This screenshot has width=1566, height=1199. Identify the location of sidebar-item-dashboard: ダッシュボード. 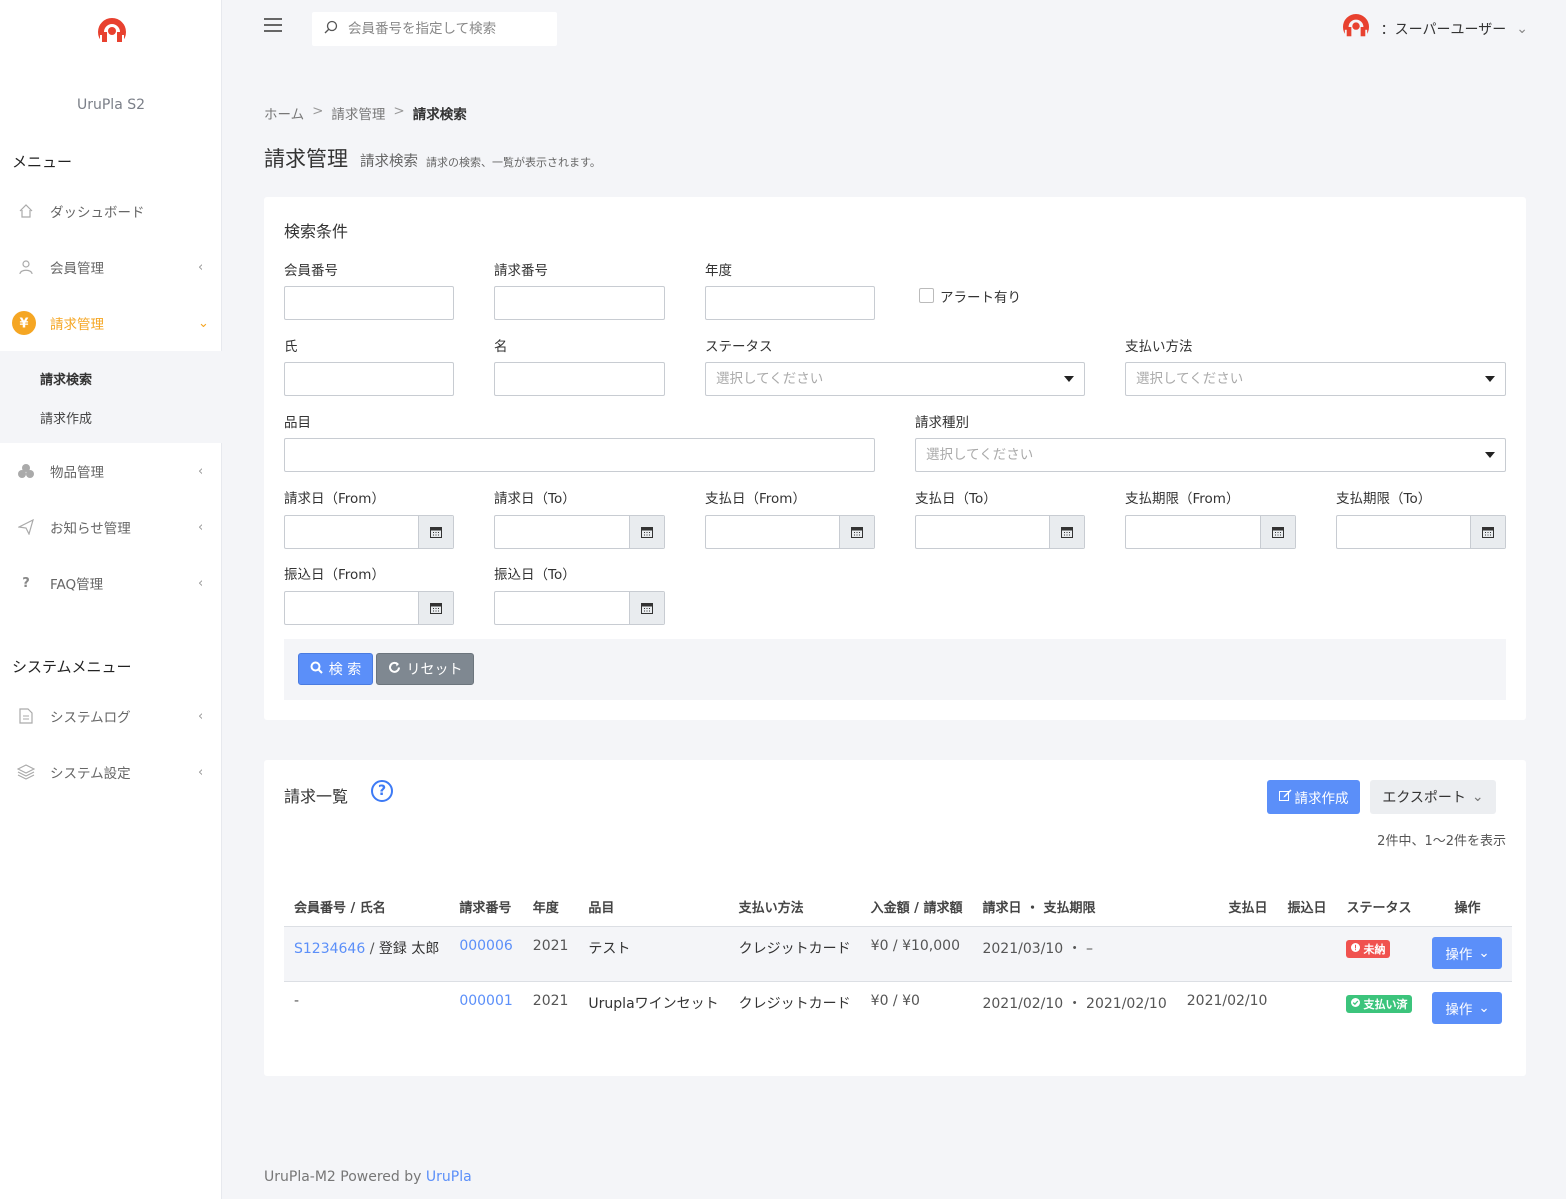
(111, 211).